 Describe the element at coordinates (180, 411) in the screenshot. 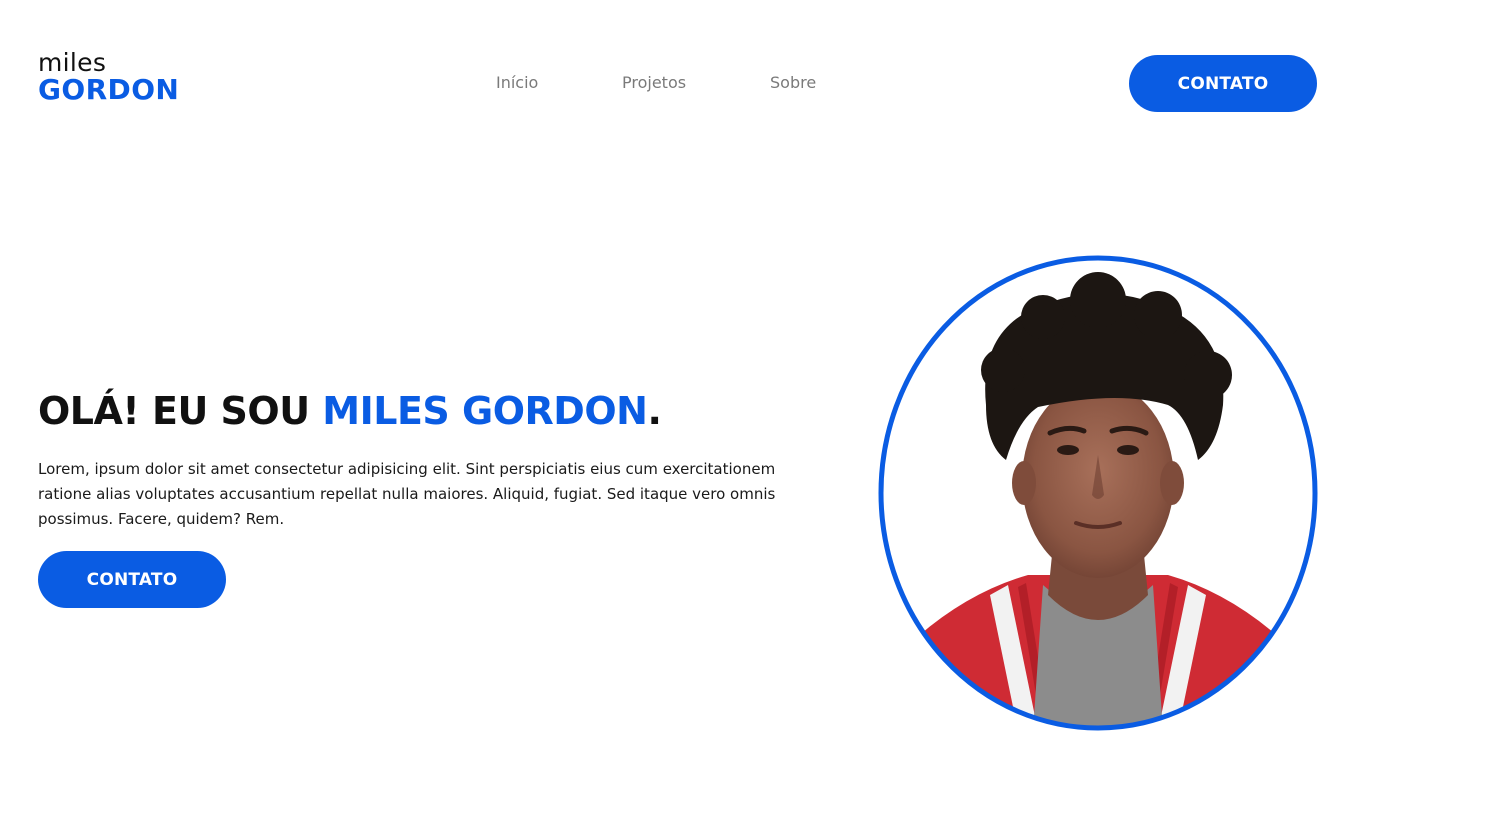

I see `hero-title-prefix: OLÁ! EU SOU` at that location.